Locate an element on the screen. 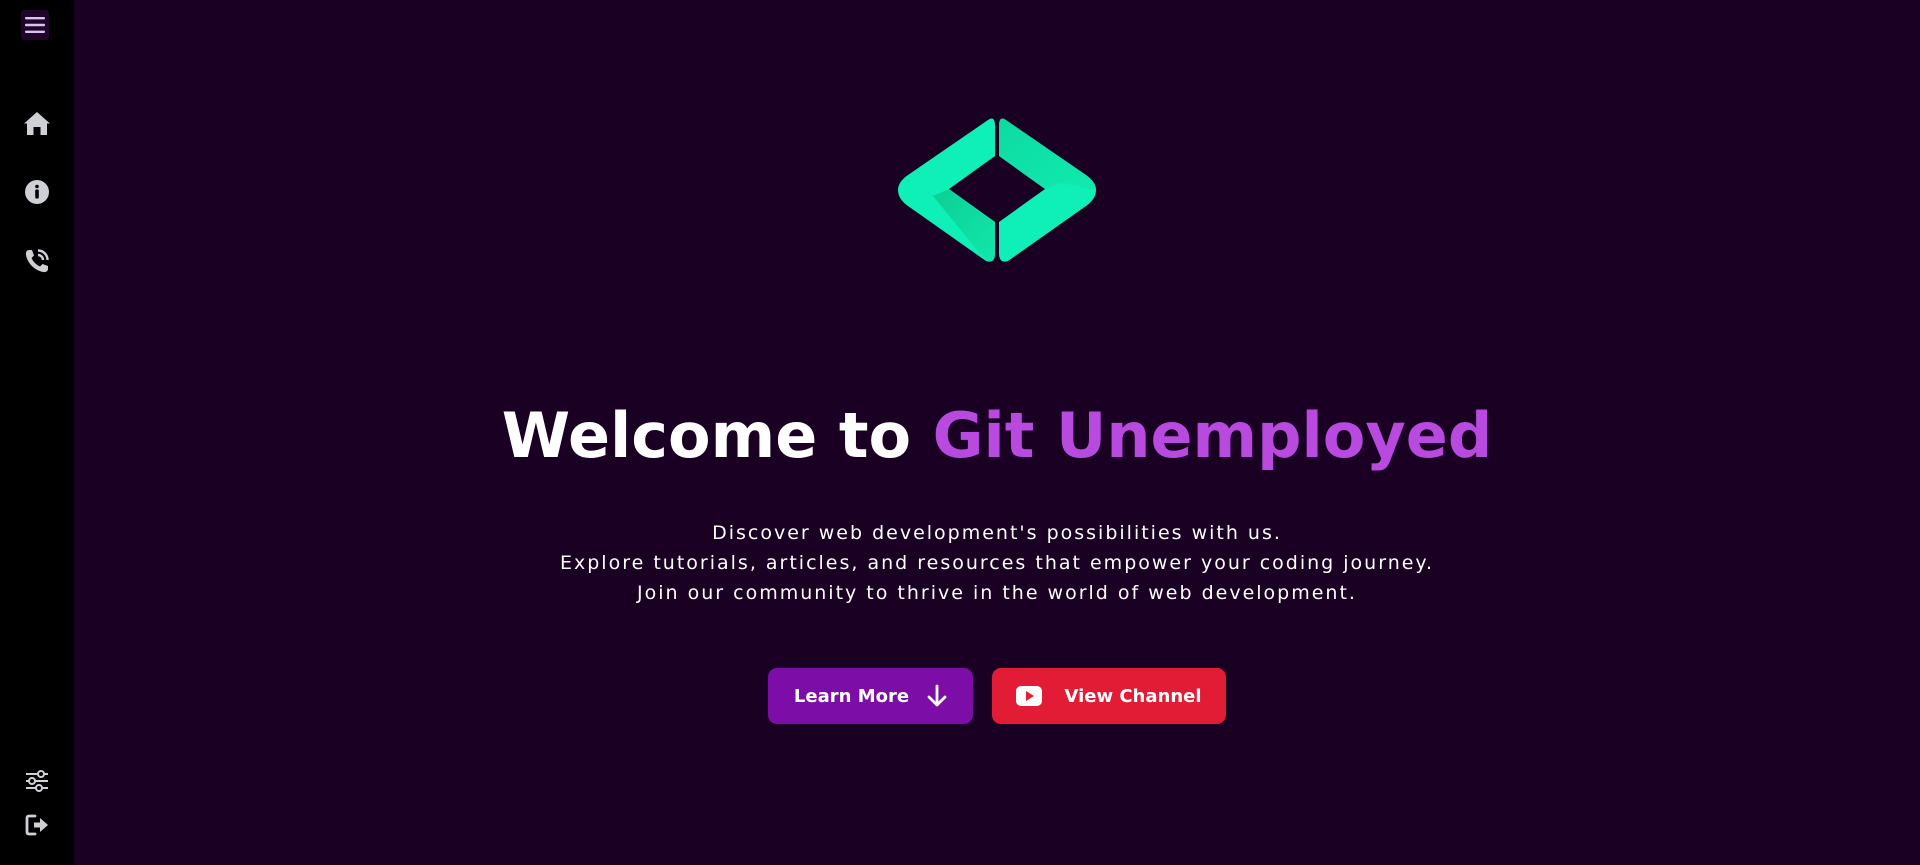 This screenshot has width=1920, height=865. logout-icon is located at coordinates (37, 825).